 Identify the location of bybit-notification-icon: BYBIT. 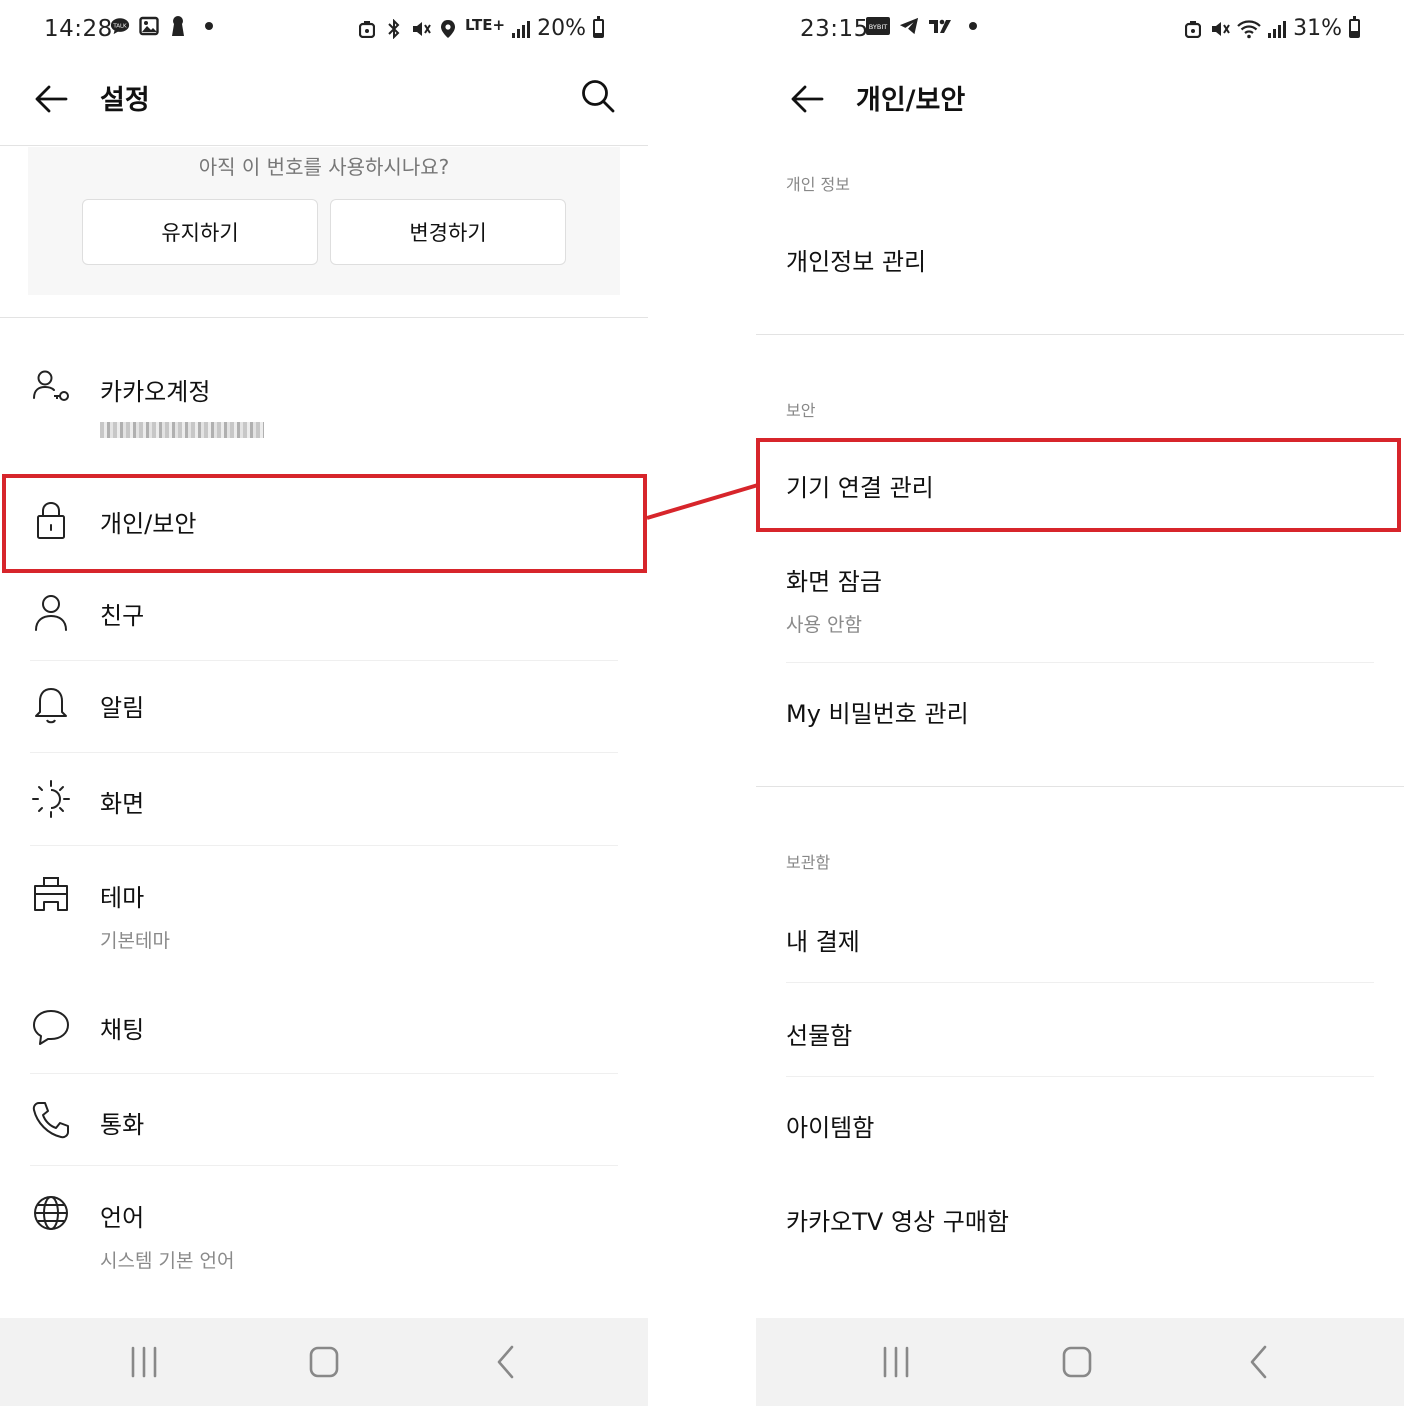
(878, 26).